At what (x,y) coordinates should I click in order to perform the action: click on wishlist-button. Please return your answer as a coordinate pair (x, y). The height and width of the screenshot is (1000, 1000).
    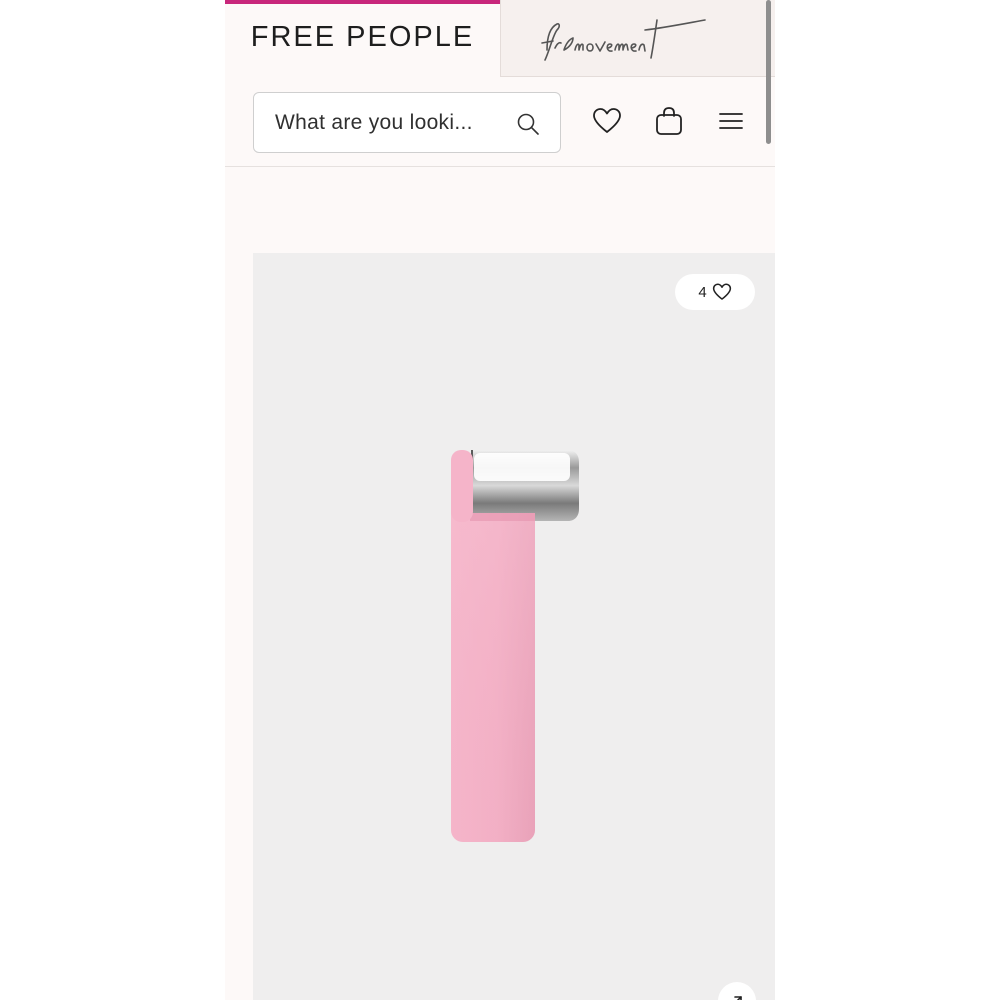
    Looking at the image, I should click on (607, 121).